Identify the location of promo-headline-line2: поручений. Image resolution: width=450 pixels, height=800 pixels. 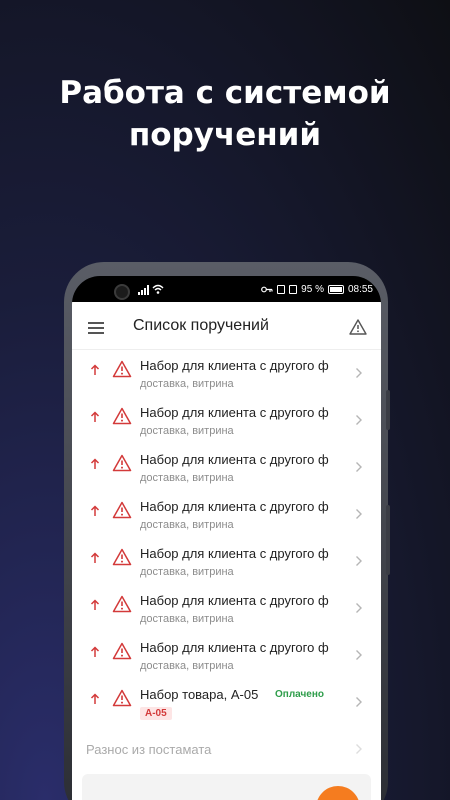
(225, 135).